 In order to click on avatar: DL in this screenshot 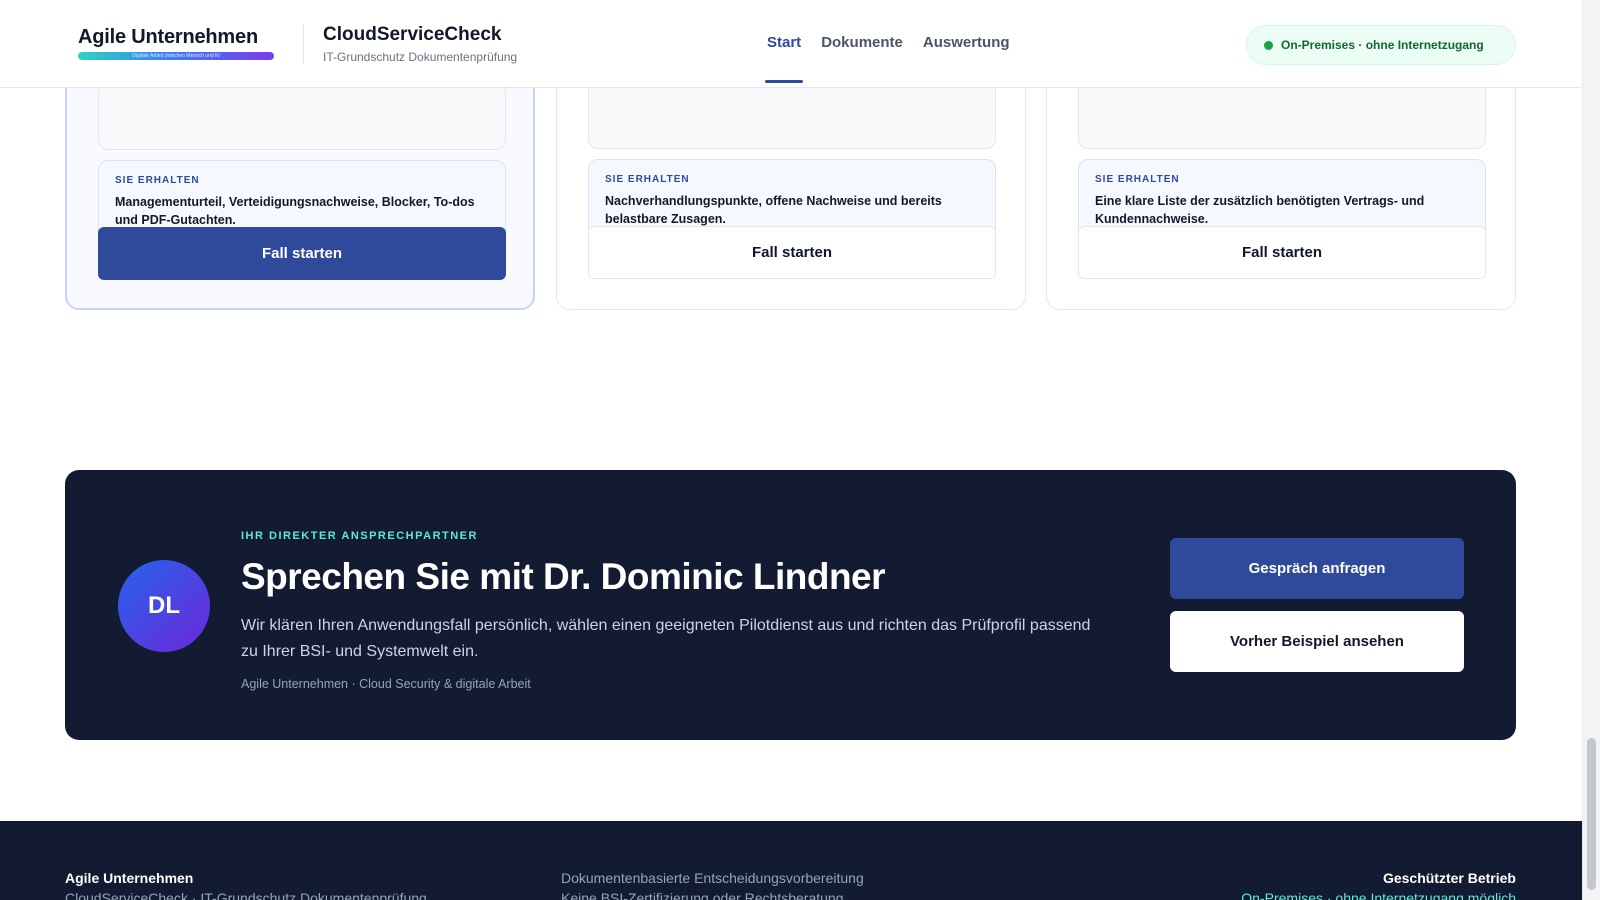, I will do `click(164, 606)`.